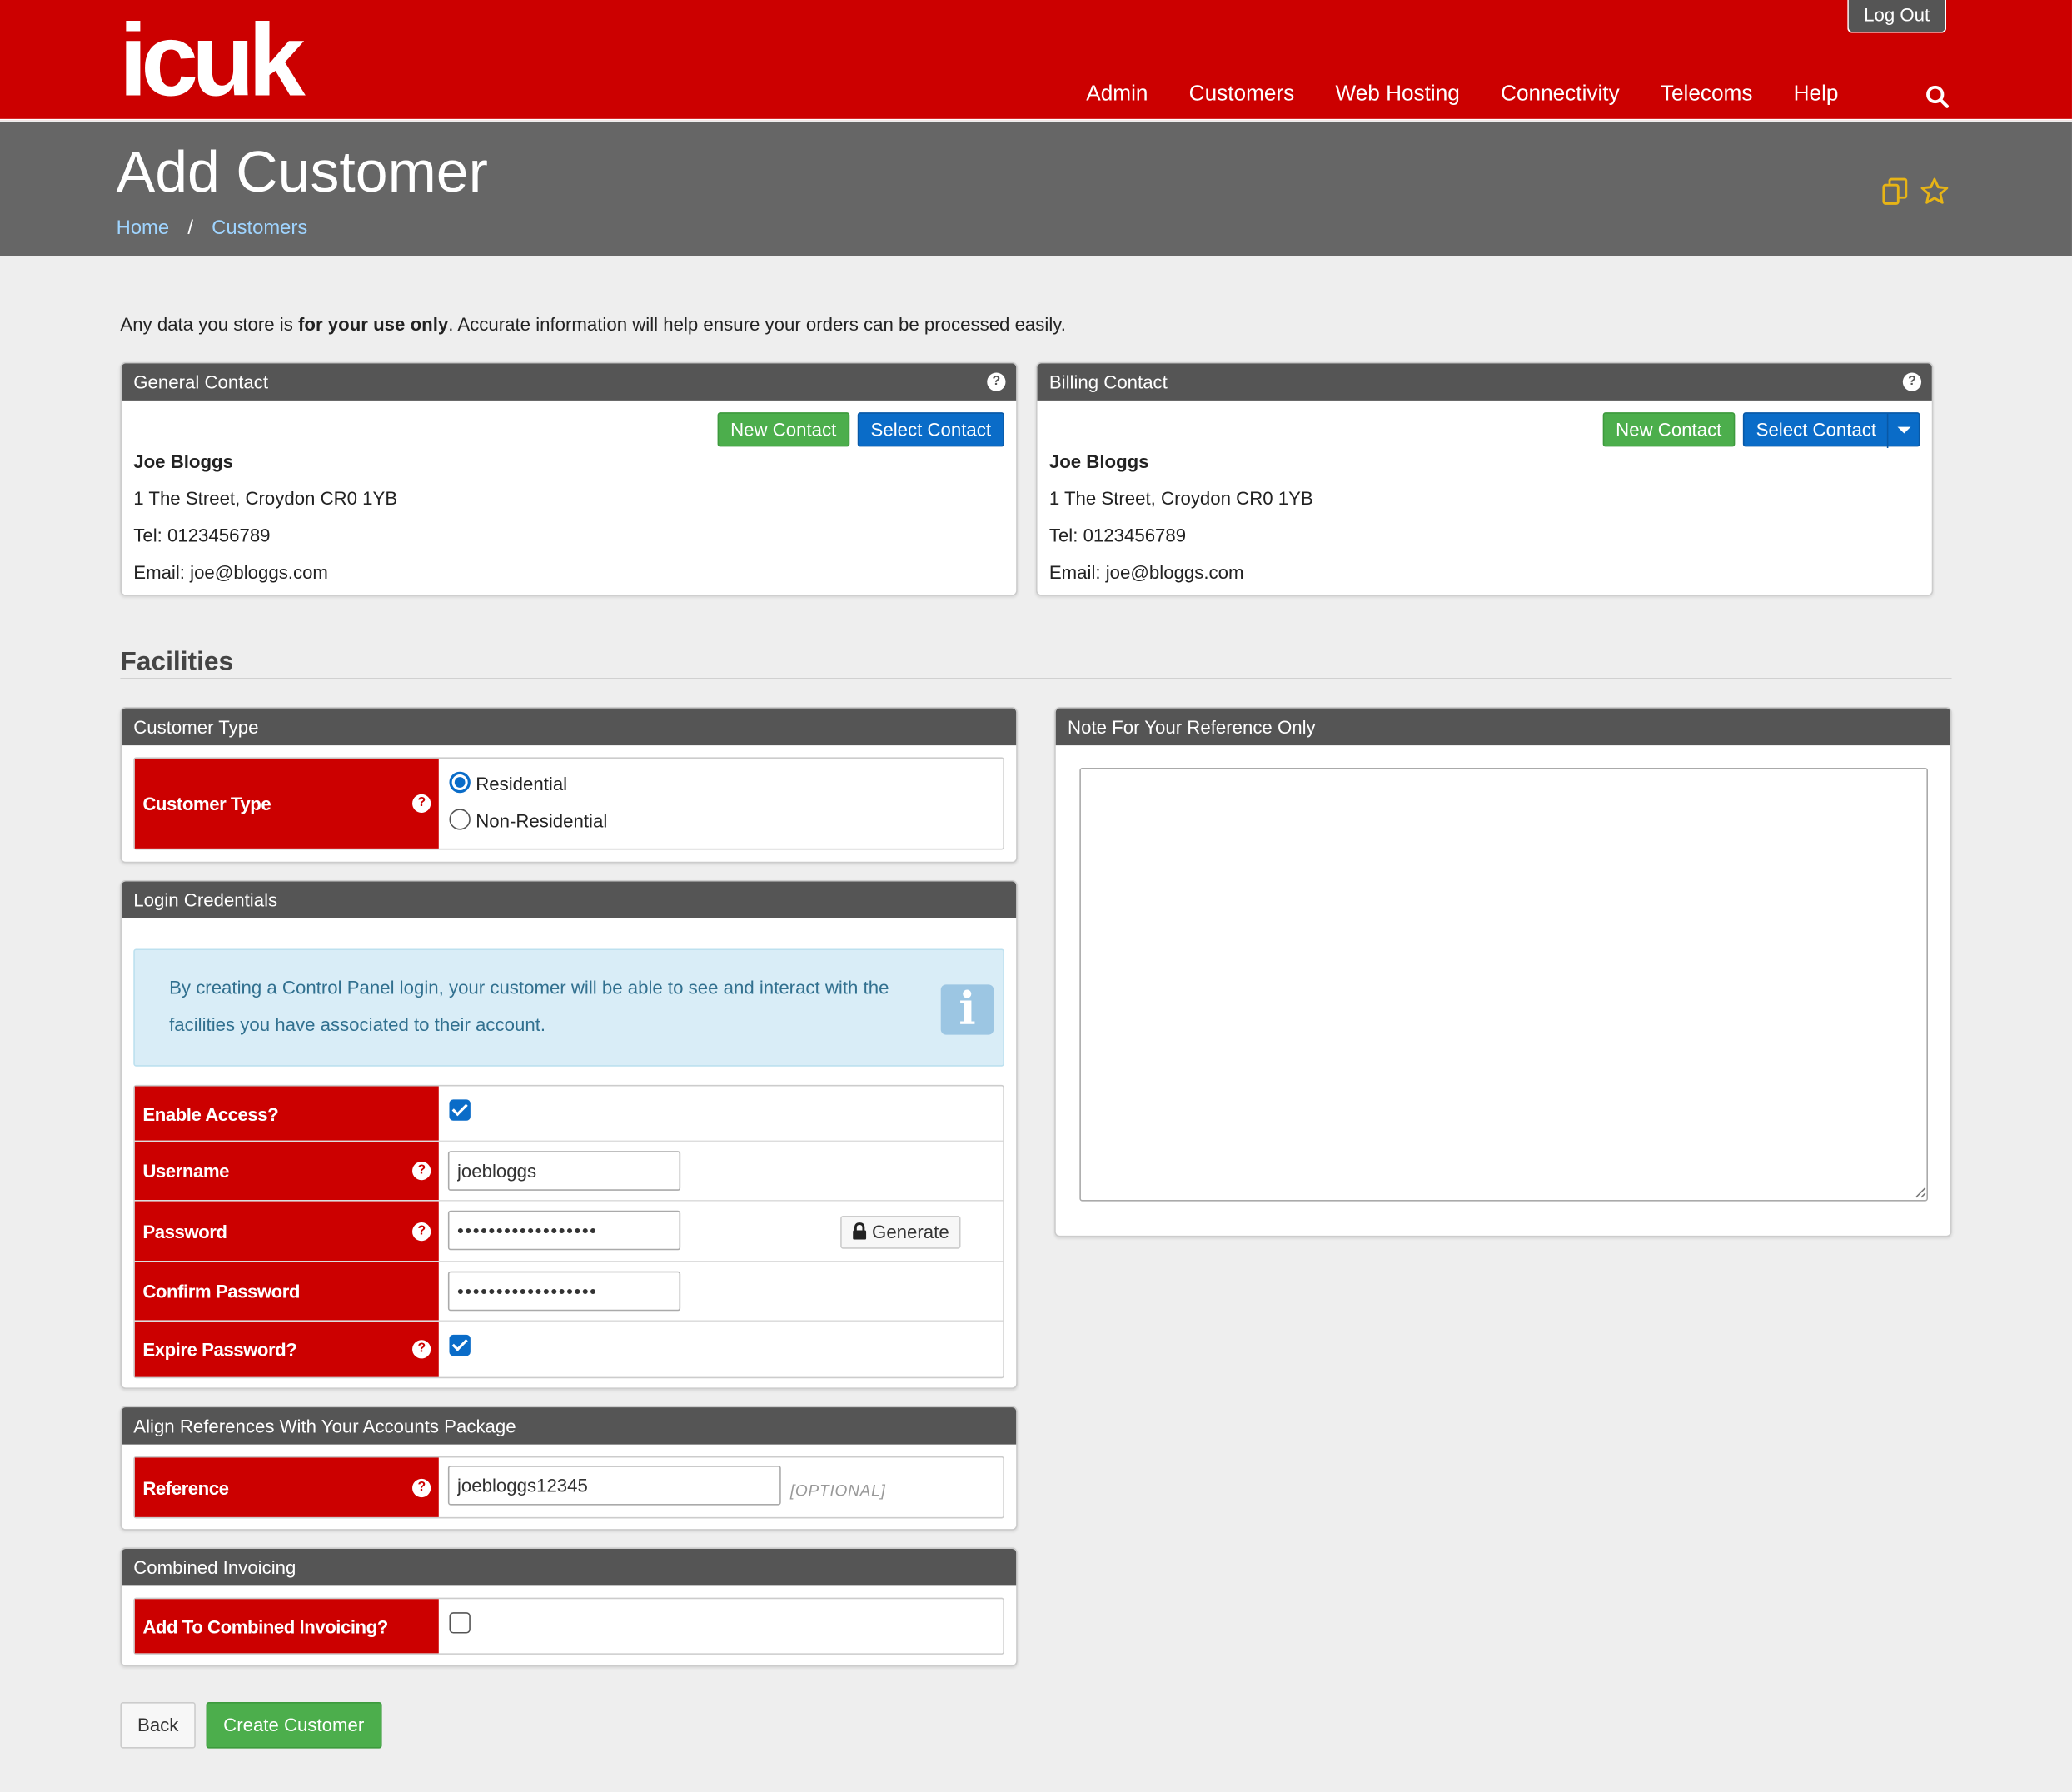 The height and width of the screenshot is (1792, 2072). I want to click on confirm-password-value, so click(721, 1291).